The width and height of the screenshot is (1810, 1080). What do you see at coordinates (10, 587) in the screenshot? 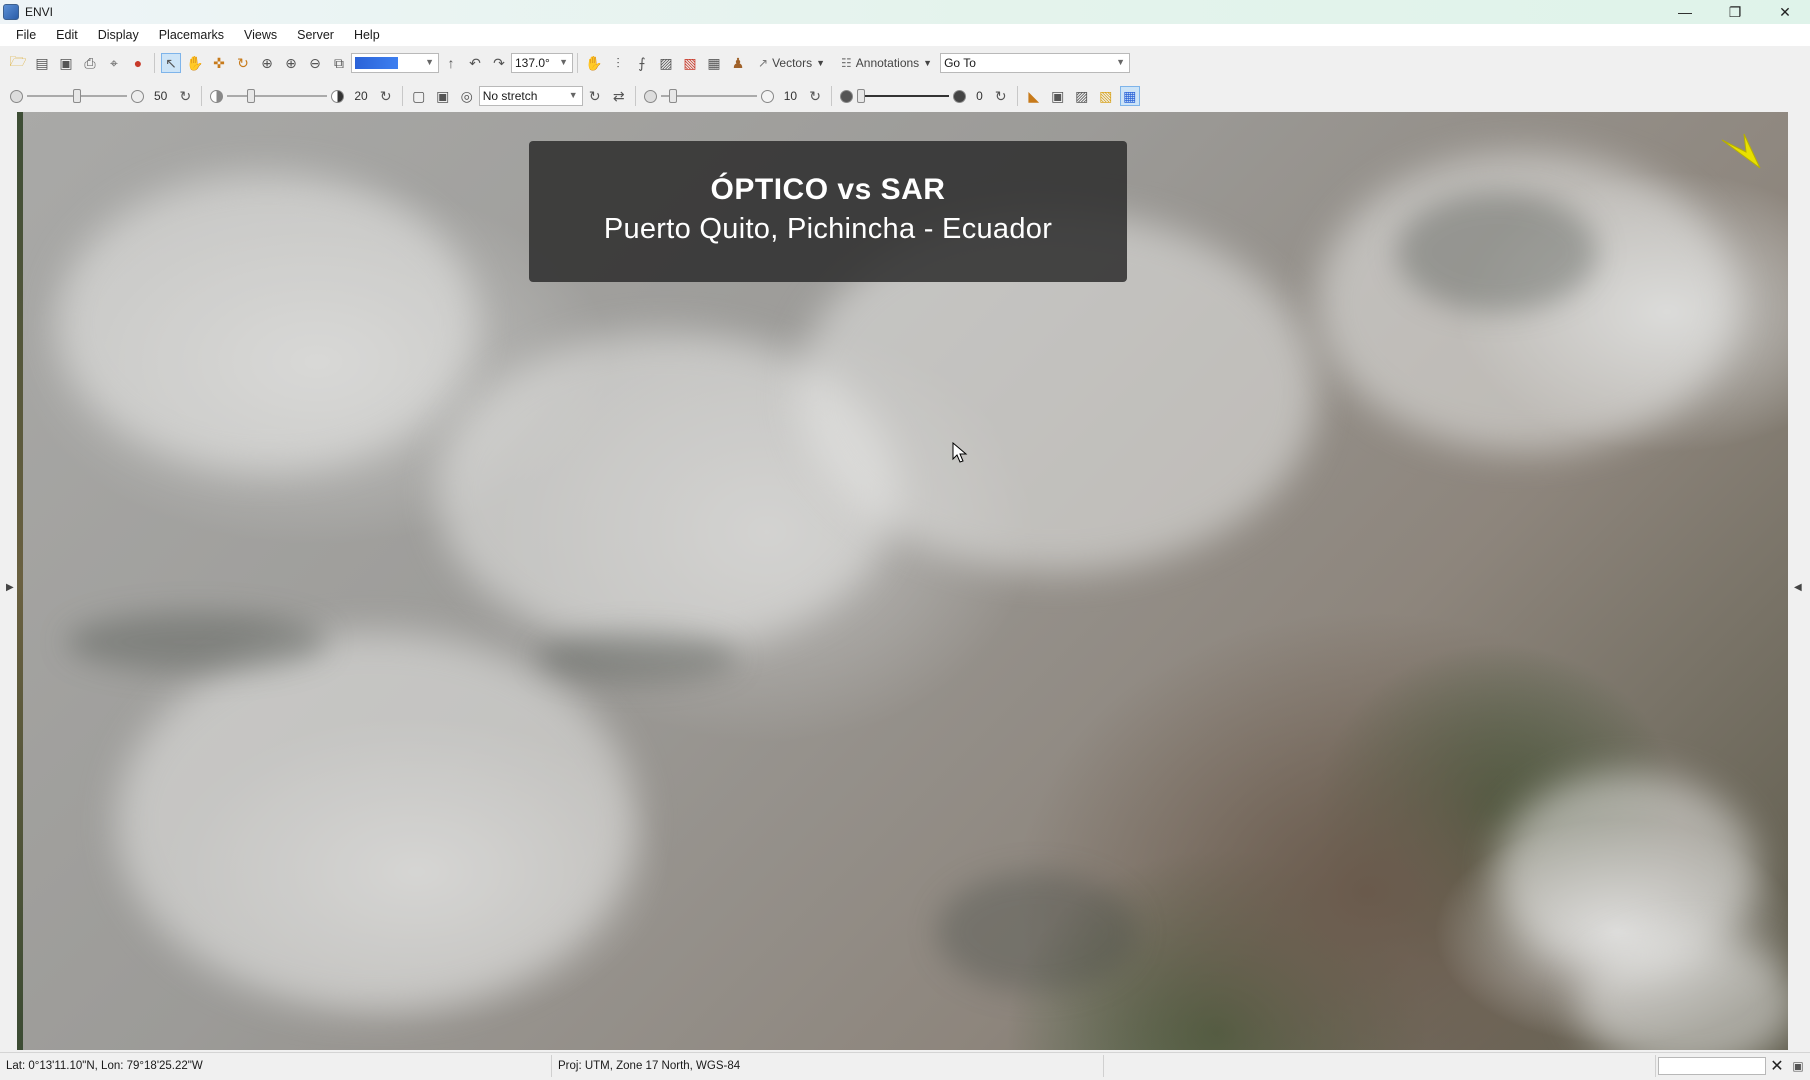
I see `expand-left-icon: ▶` at bounding box center [10, 587].